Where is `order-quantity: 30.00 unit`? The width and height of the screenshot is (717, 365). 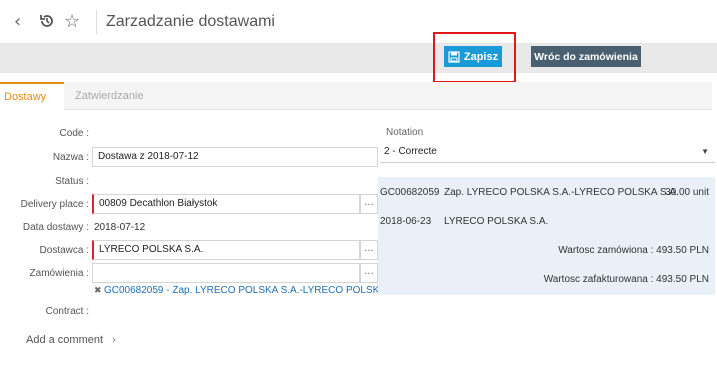 order-quantity: 30.00 unit is located at coordinates (687, 192).